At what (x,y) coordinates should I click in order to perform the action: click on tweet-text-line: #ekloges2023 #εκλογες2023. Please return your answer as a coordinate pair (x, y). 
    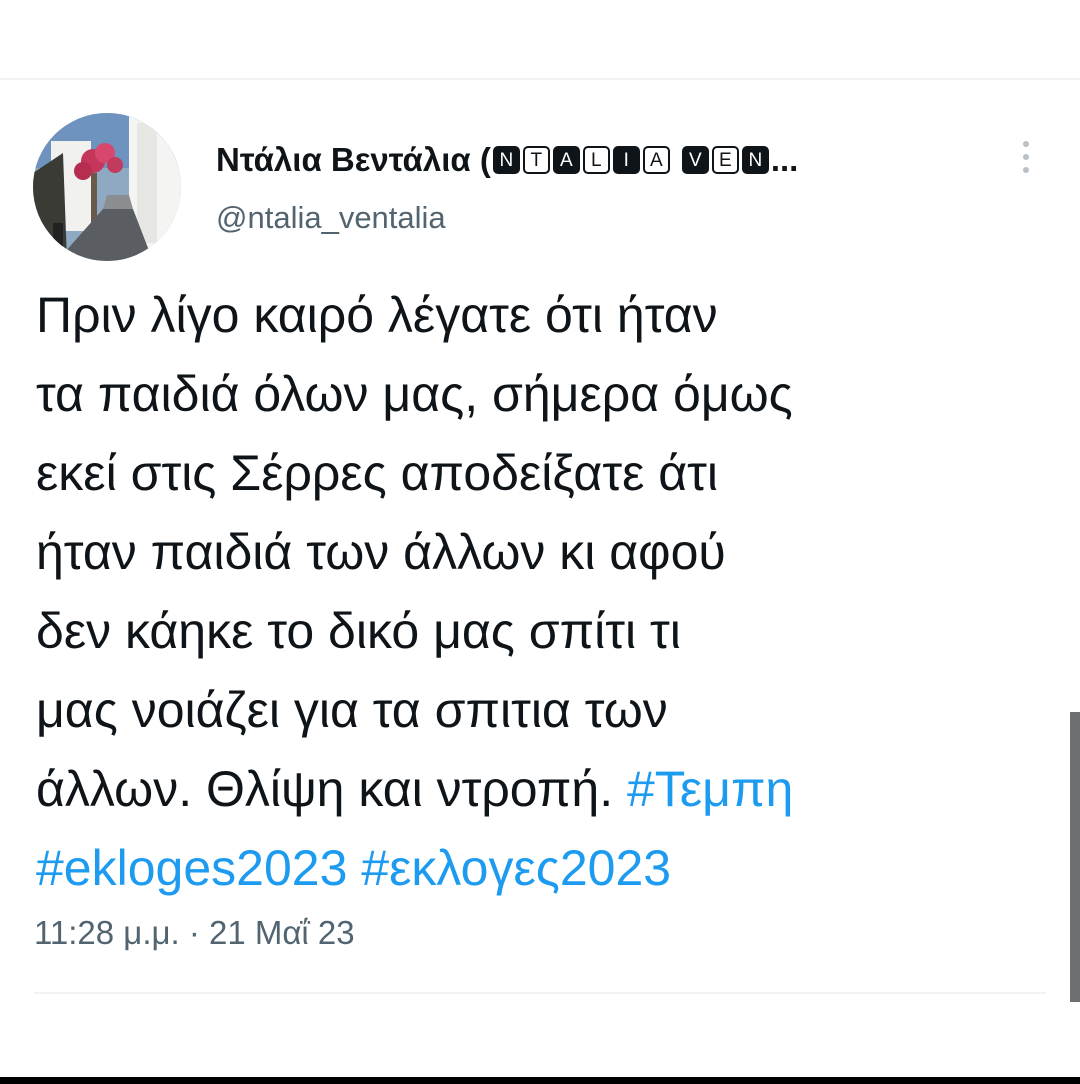
    Looking at the image, I should click on (536, 868).